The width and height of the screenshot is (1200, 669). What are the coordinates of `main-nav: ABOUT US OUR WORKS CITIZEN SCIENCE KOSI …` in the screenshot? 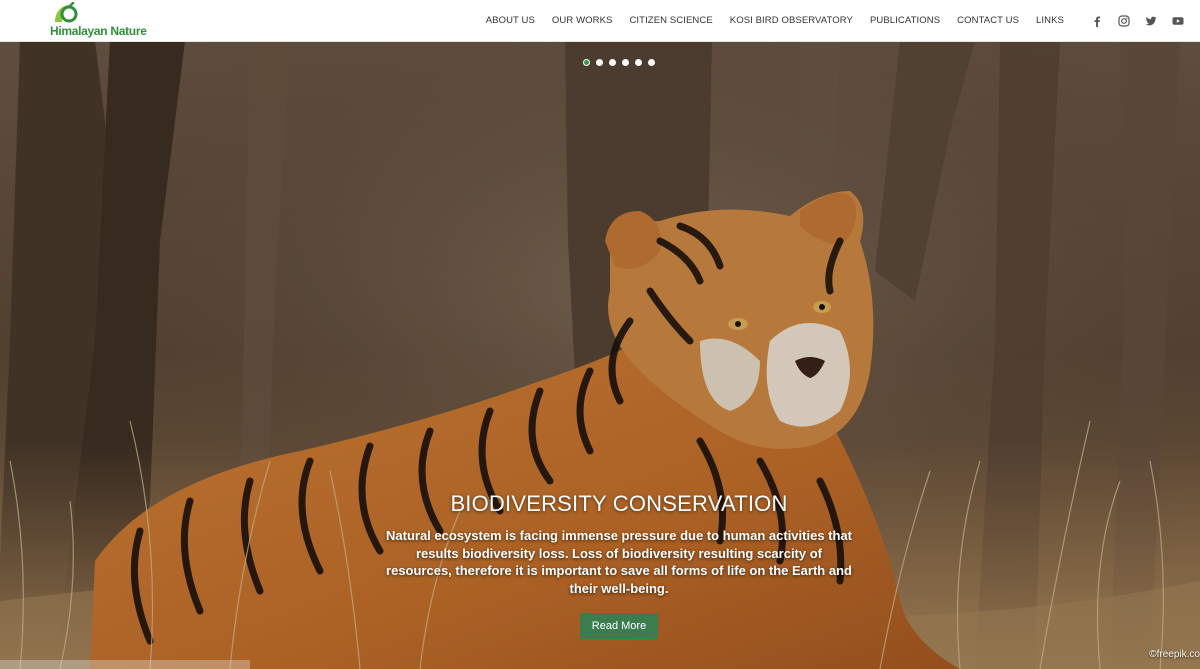 It's located at (835, 20).